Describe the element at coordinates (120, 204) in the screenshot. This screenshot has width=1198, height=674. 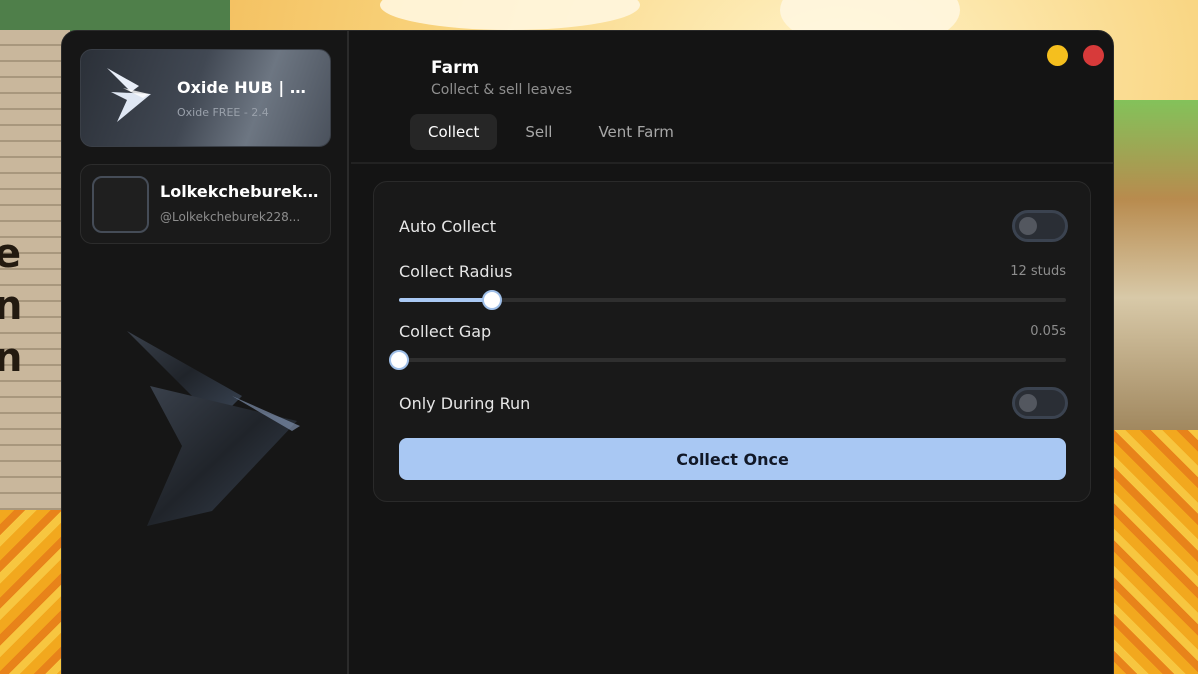
I see `avatar` at that location.